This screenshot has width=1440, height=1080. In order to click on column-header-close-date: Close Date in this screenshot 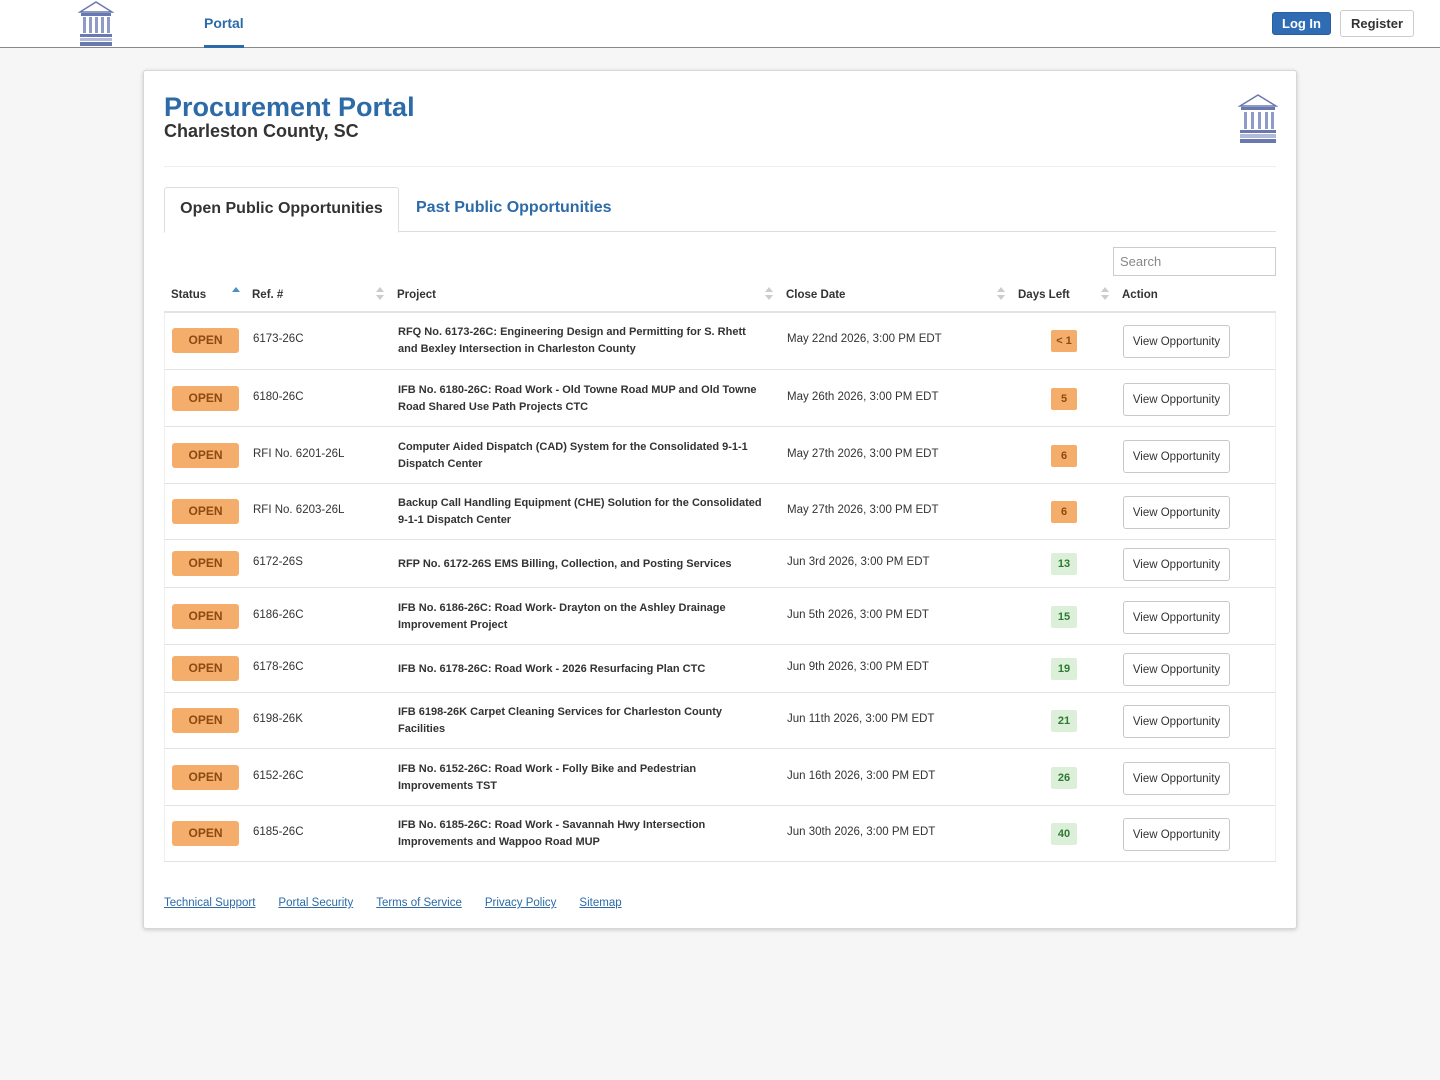, I will do `click(815, 295)`.